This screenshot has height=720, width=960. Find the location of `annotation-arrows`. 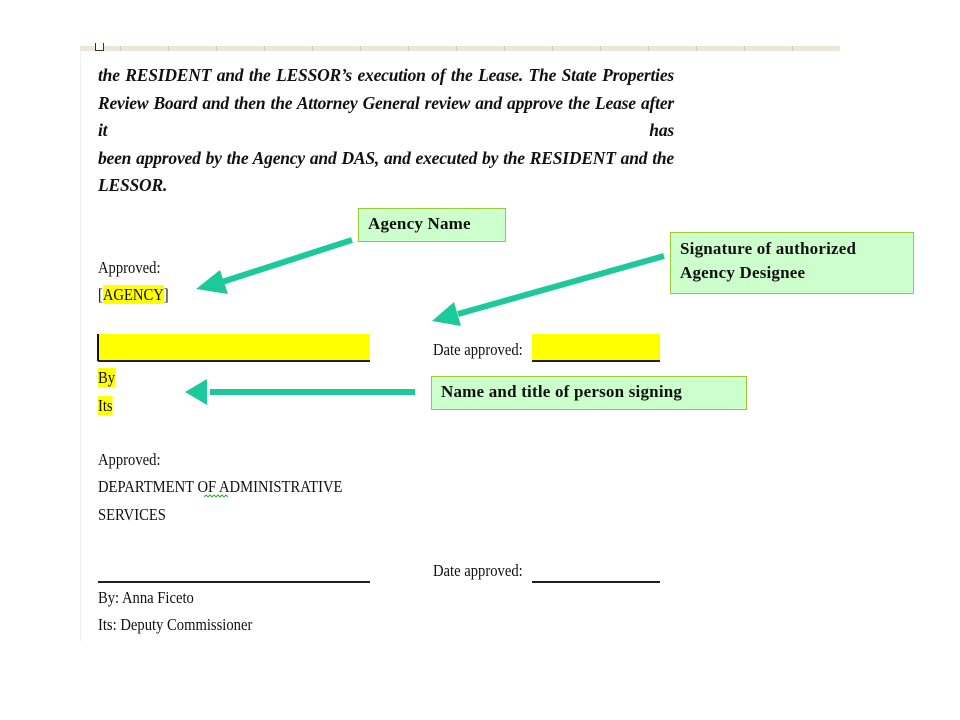

annotation-arrows is located at coordinates (425, 321).